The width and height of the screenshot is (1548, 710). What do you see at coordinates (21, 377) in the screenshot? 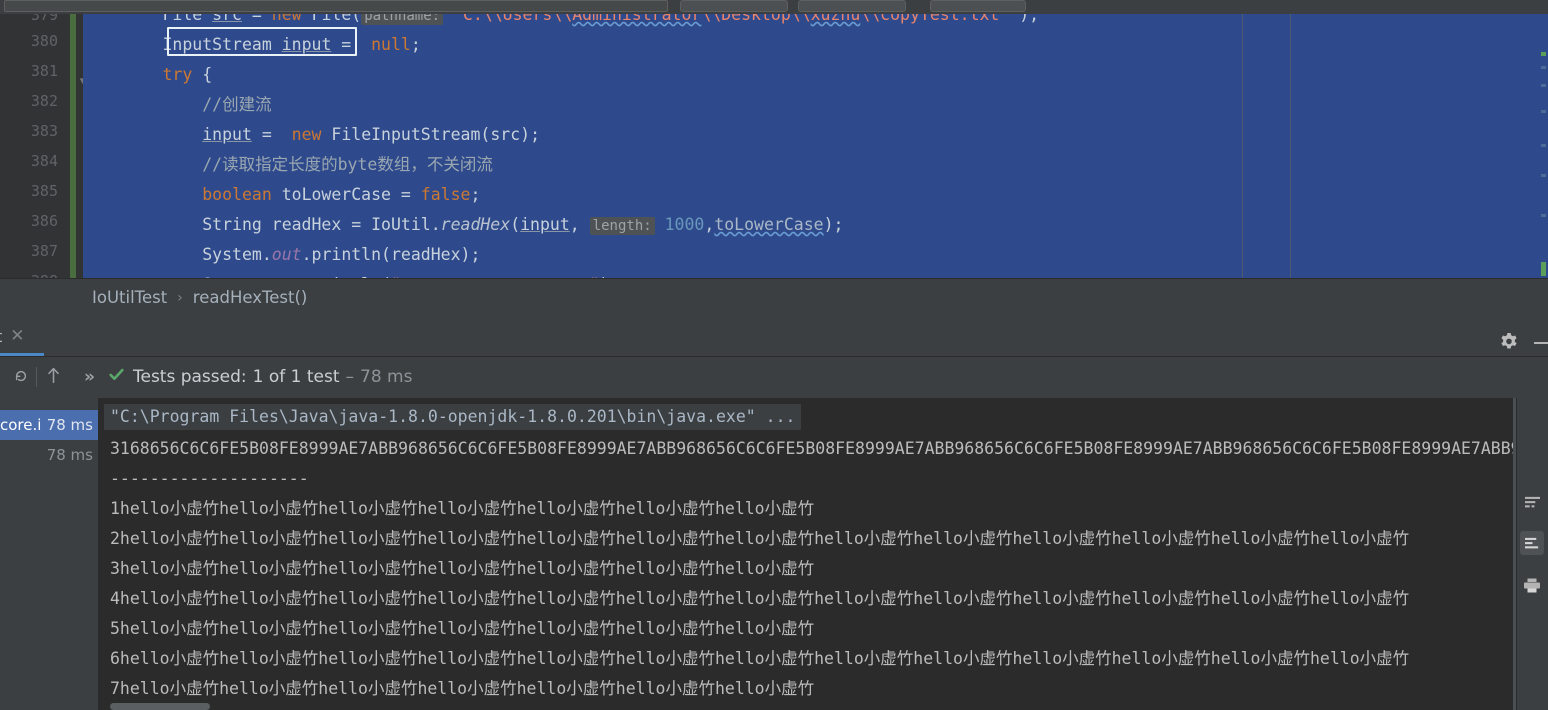
I see `rerun-failed-tests-icon` at bounding box center [21, 377].